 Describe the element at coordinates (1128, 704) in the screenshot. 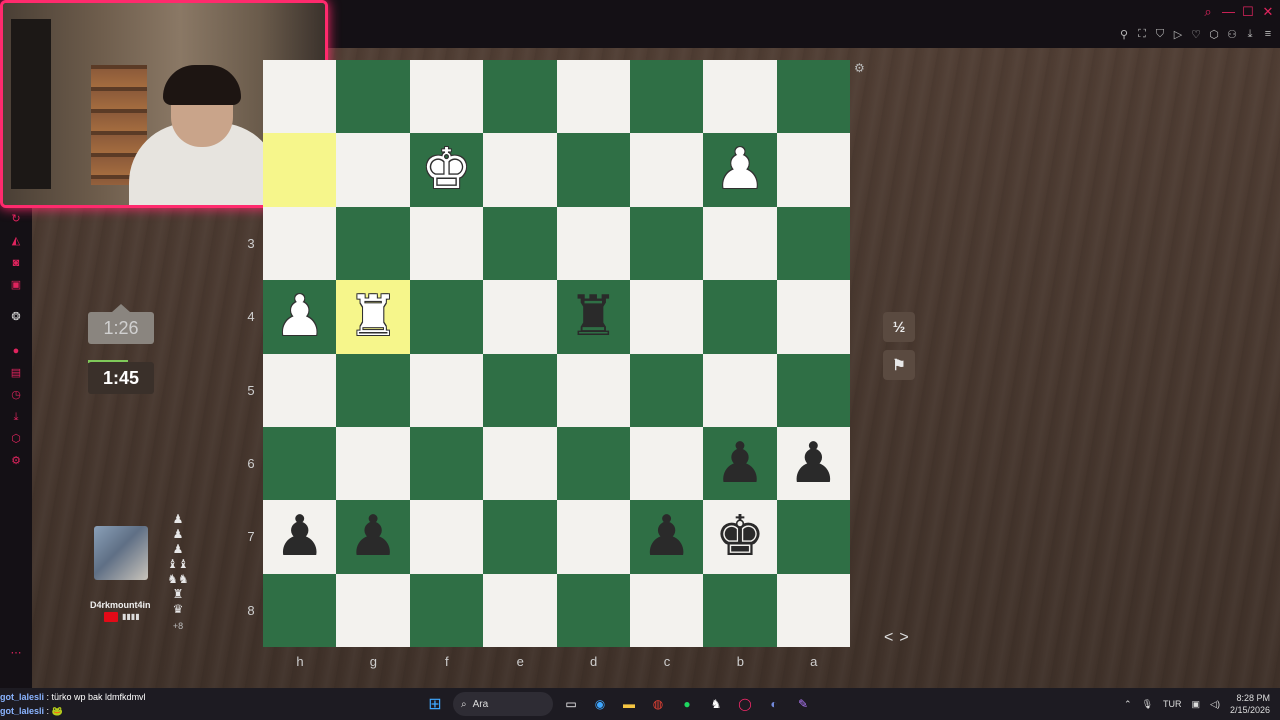

I see `chevron-up-icon: ⌃` at that location.